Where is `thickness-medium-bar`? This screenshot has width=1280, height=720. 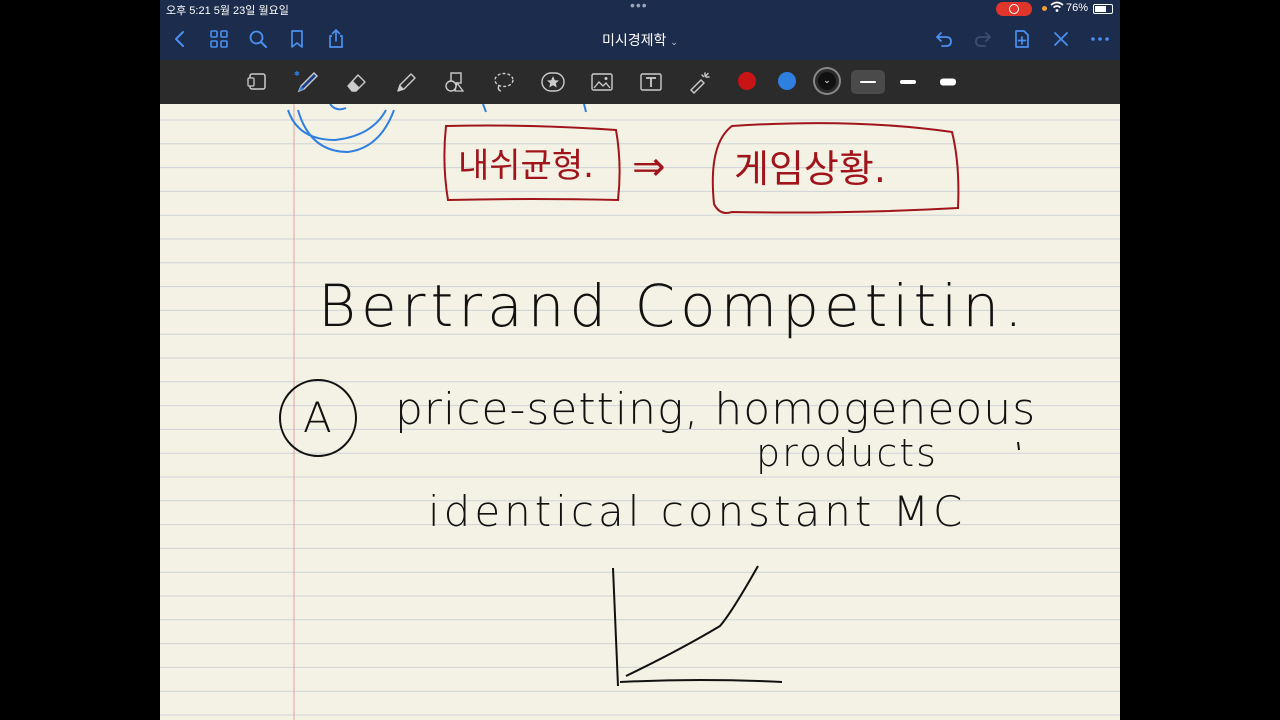 thickness-medium-bar is located at coordinates (908, 82).